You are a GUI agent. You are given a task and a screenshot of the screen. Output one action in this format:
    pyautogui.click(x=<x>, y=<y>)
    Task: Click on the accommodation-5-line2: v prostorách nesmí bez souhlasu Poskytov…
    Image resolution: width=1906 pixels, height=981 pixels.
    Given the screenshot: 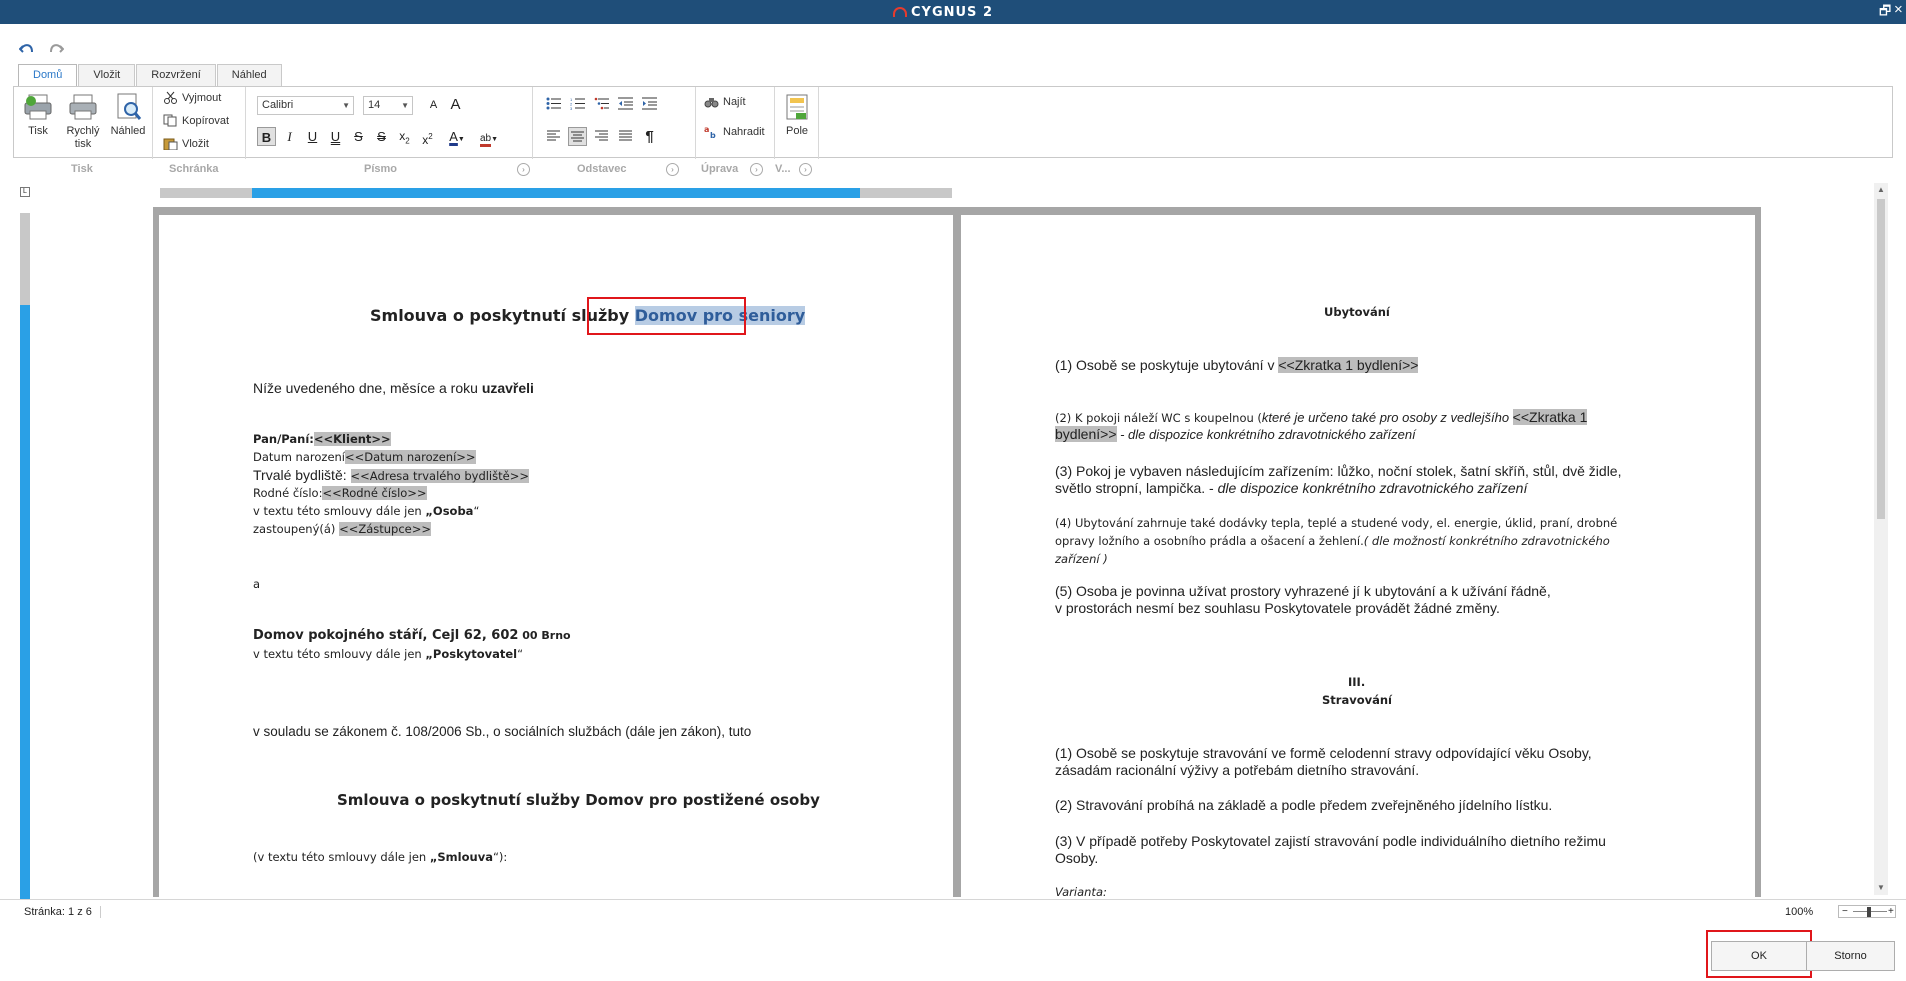 What is the action you would take?
    pyautogui.click(x=1277, y=608)
    